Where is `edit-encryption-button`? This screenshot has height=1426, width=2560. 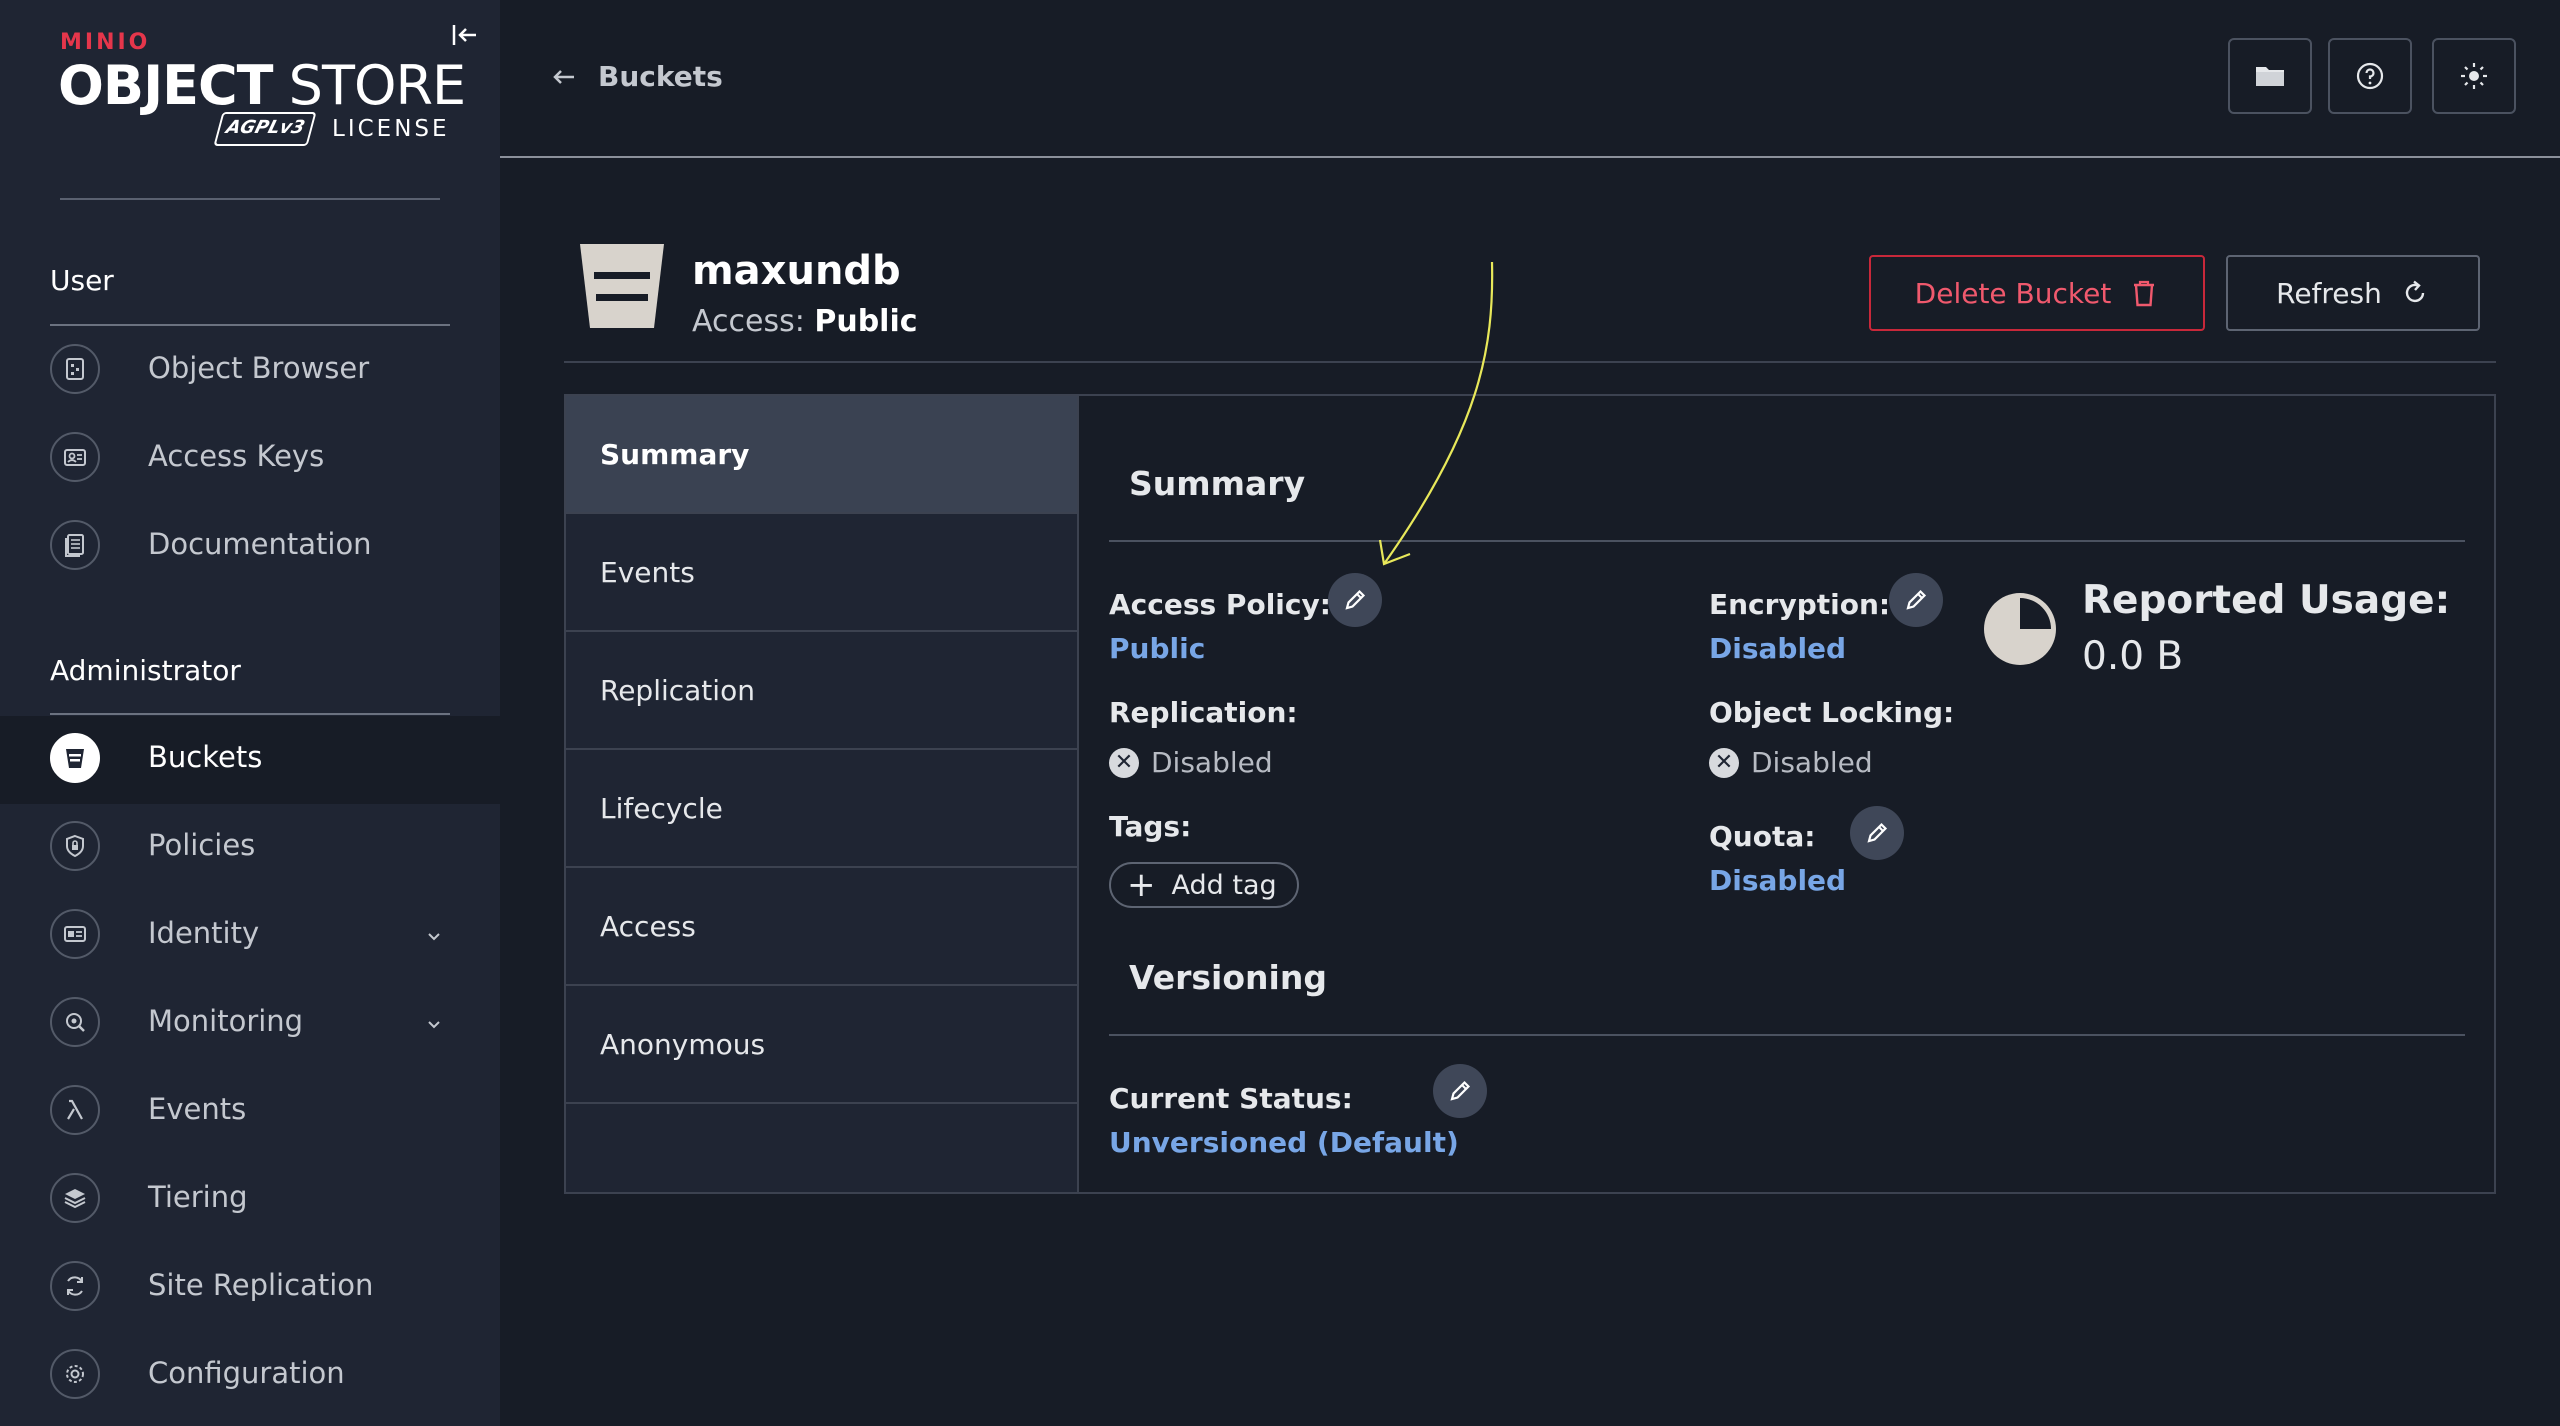
edit-encryption-button is located at coordinates (1916, 600).